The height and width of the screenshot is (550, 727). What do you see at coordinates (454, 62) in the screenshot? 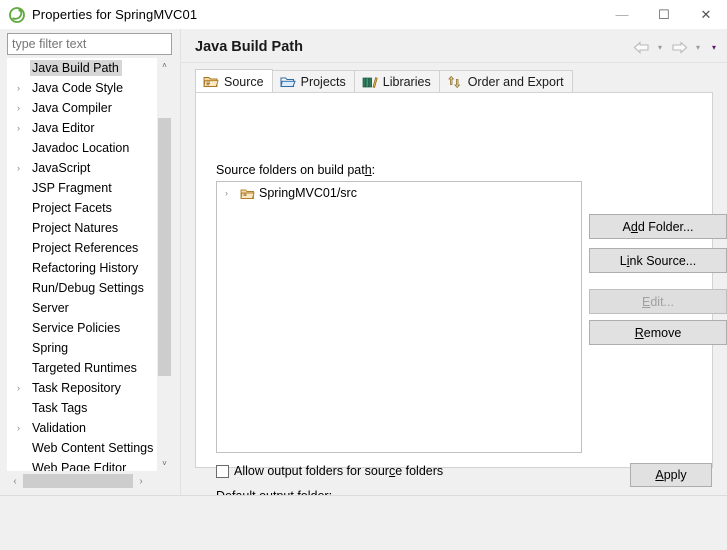
I see `title-divider` at bounding box center [454, 62].